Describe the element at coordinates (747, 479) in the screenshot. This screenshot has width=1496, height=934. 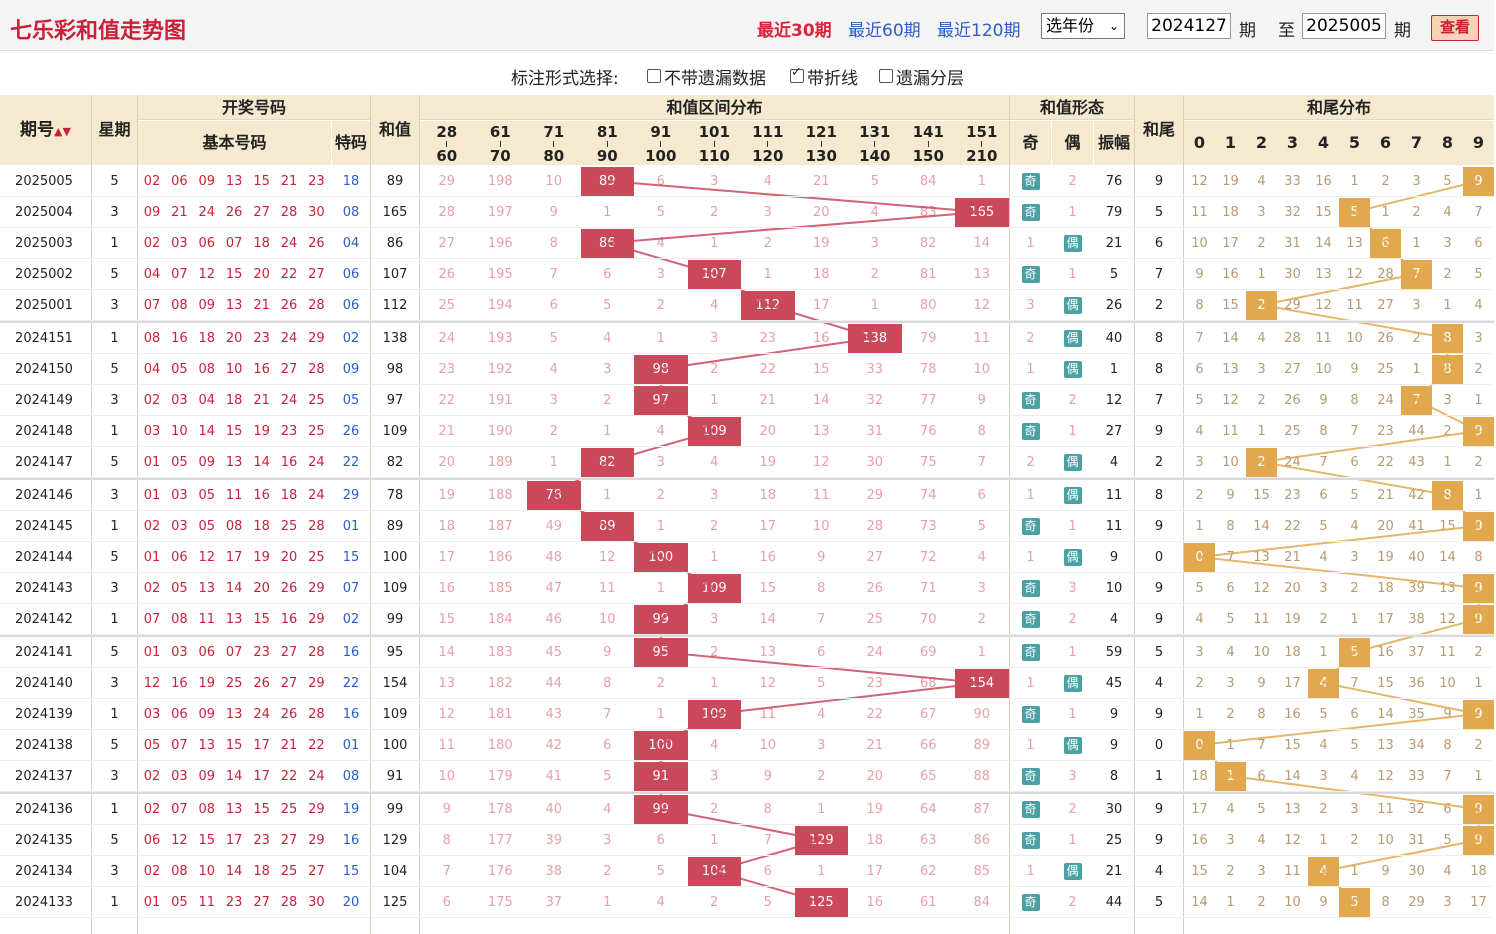
I see `group-divider` at that location.